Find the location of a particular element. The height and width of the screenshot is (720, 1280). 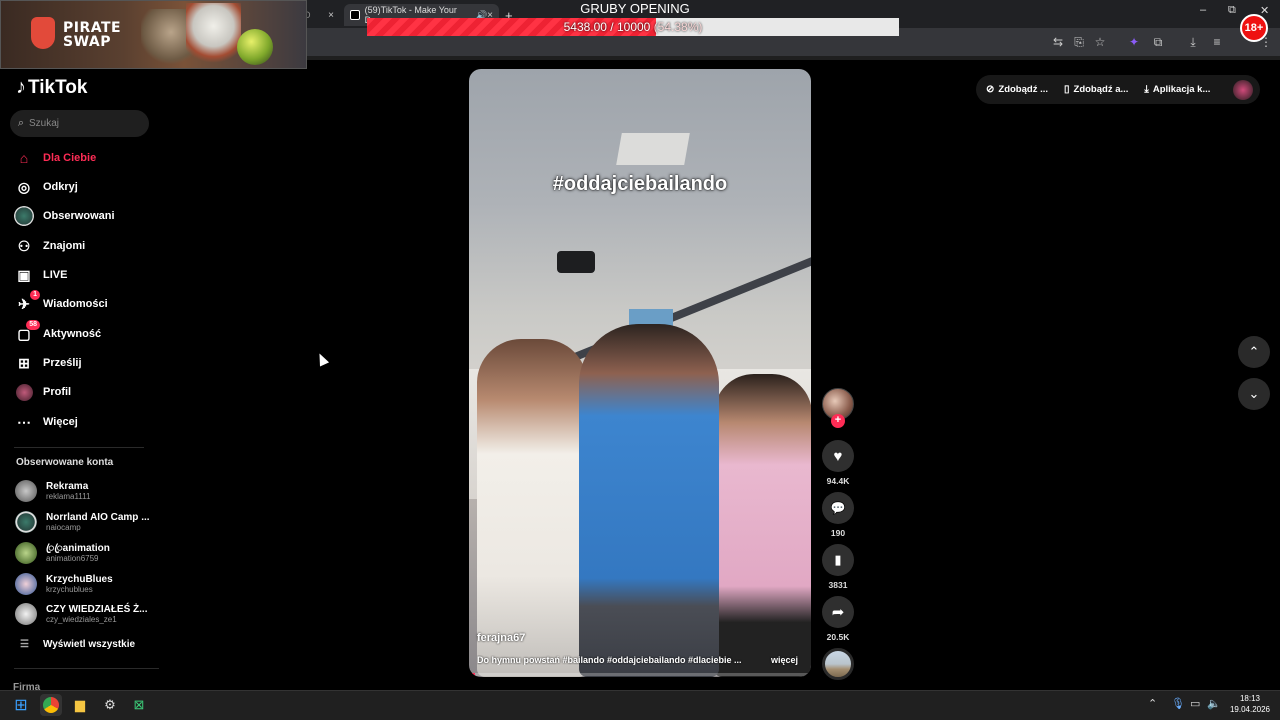

extension-icon: ✦ is located at coordinates (1134, 42).